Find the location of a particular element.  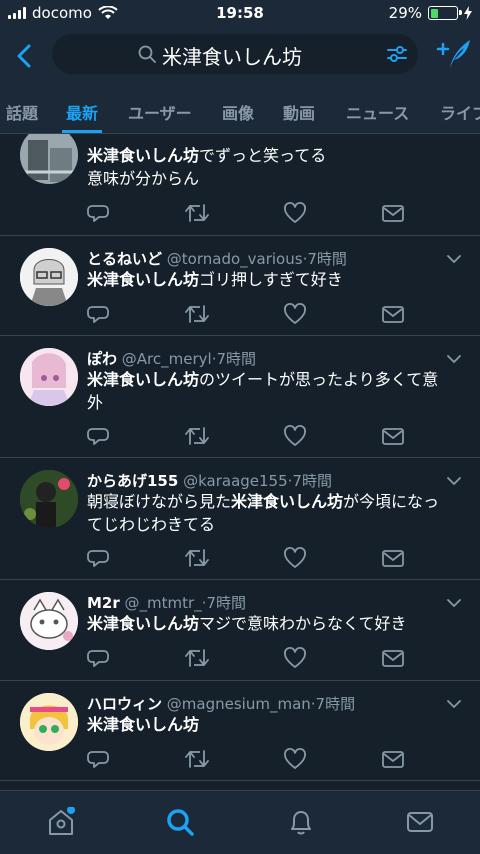

search-header: 米津食いしん坊 is located at coordinates (240, 56).